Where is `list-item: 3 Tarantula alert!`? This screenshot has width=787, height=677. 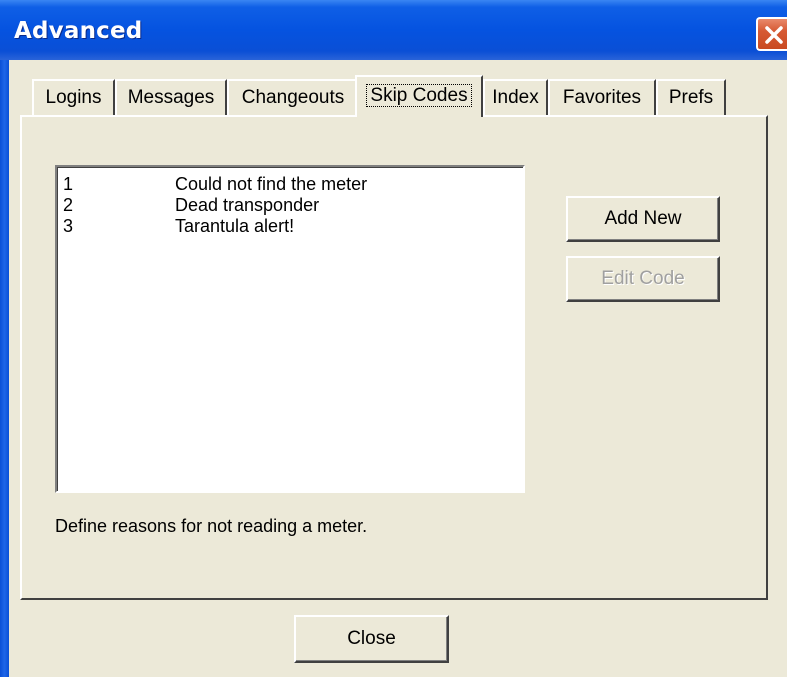
list-item: 3 Tarantula alert! is located at coordinates (283, 226).